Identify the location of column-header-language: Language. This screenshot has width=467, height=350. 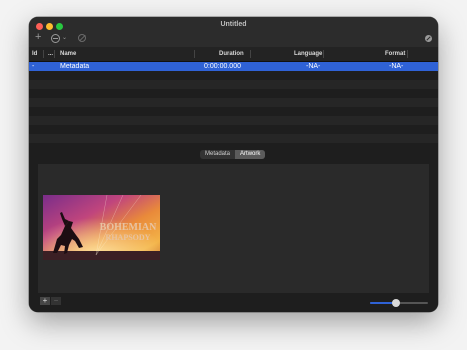
(308, 54).